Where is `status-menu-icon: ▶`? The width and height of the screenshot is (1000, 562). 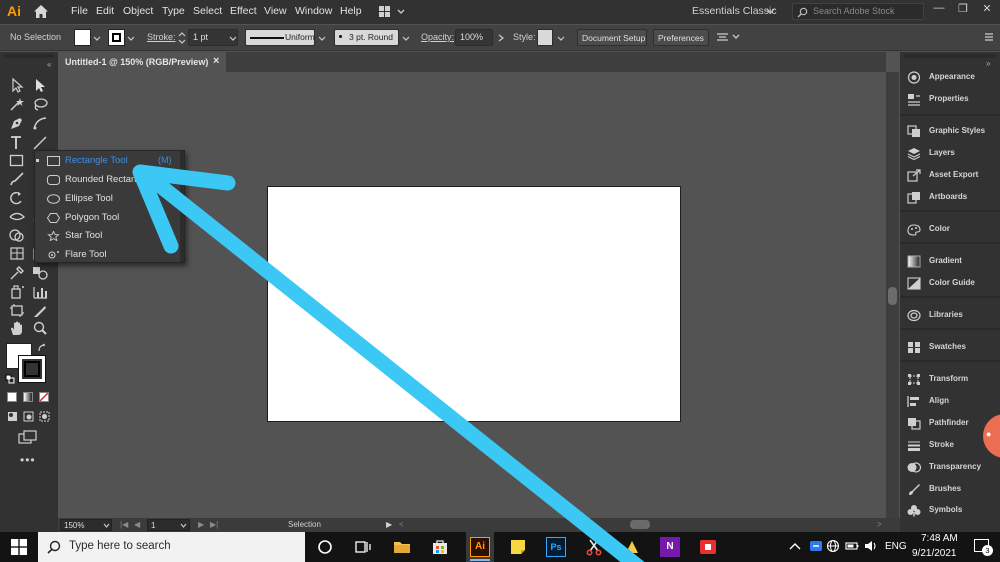
status-menu-icon: ▶ is located at coordinates (389, 524).